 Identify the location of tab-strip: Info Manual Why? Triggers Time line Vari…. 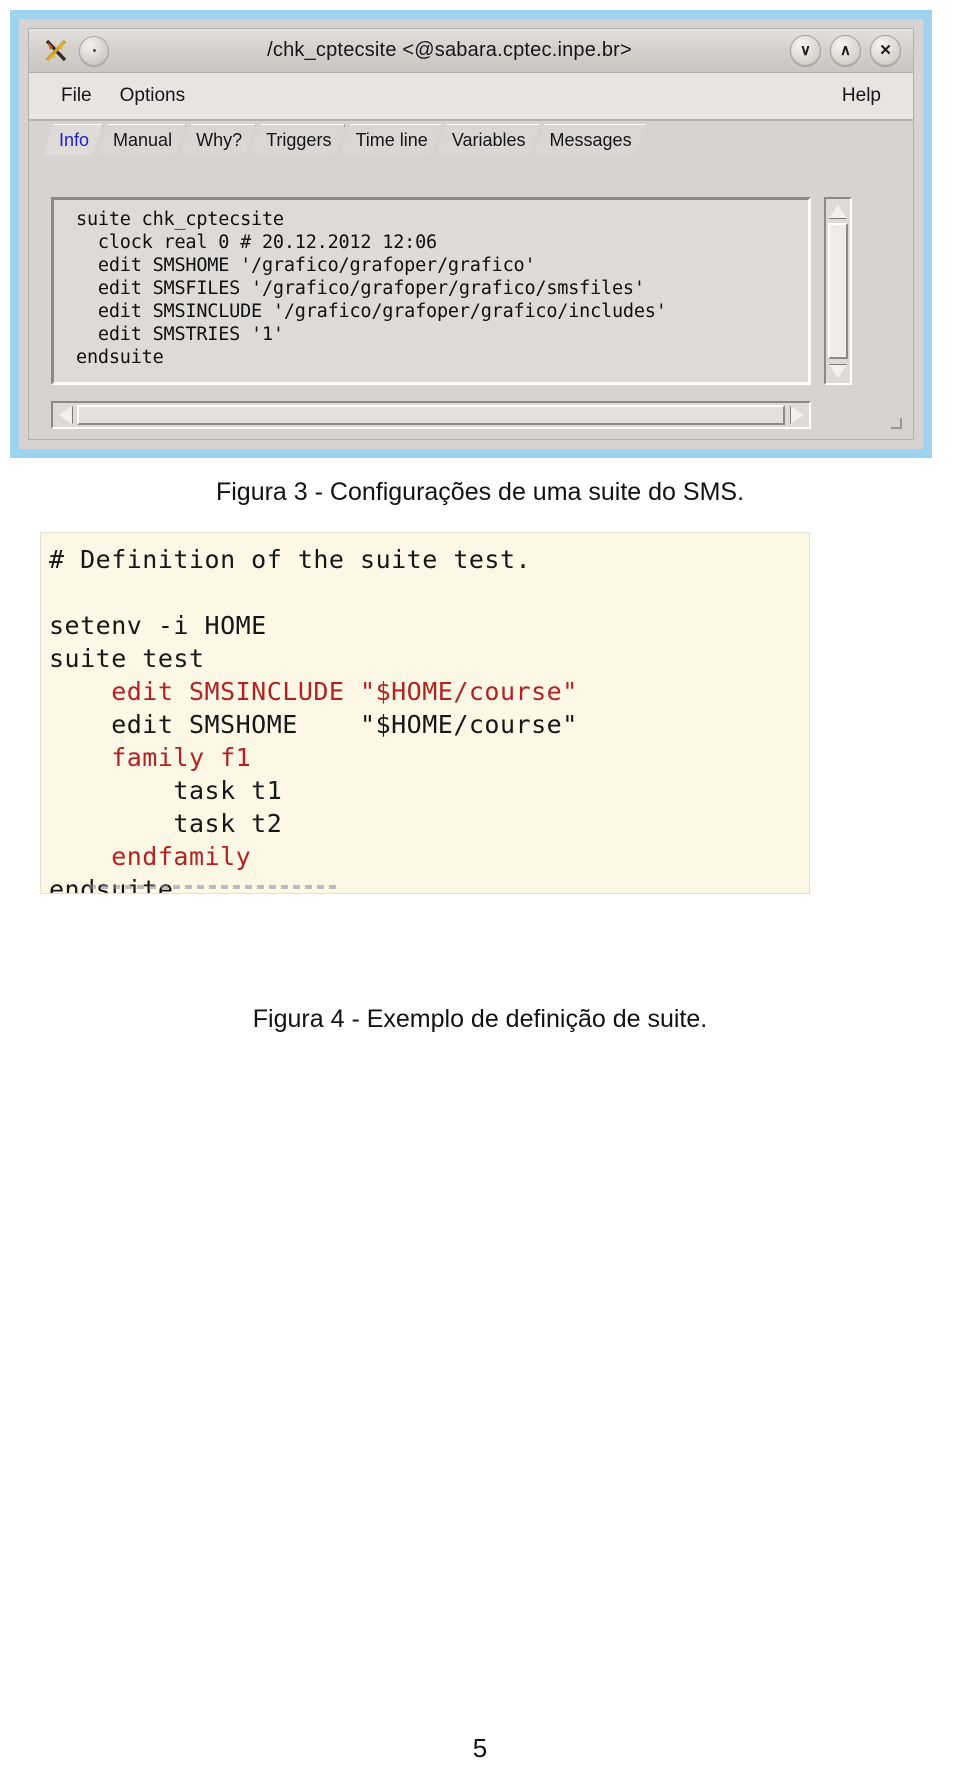
(471, 138).